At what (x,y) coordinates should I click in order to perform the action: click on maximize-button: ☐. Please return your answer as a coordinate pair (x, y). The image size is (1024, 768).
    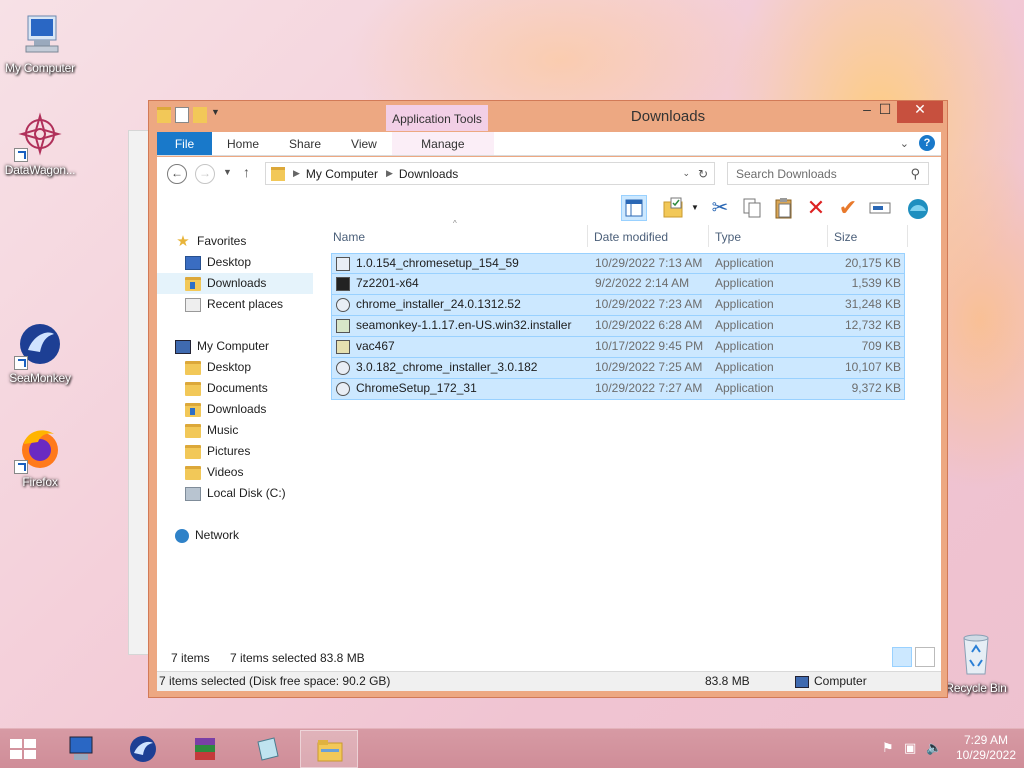
    Looking at the image, I should click on (885, 112).